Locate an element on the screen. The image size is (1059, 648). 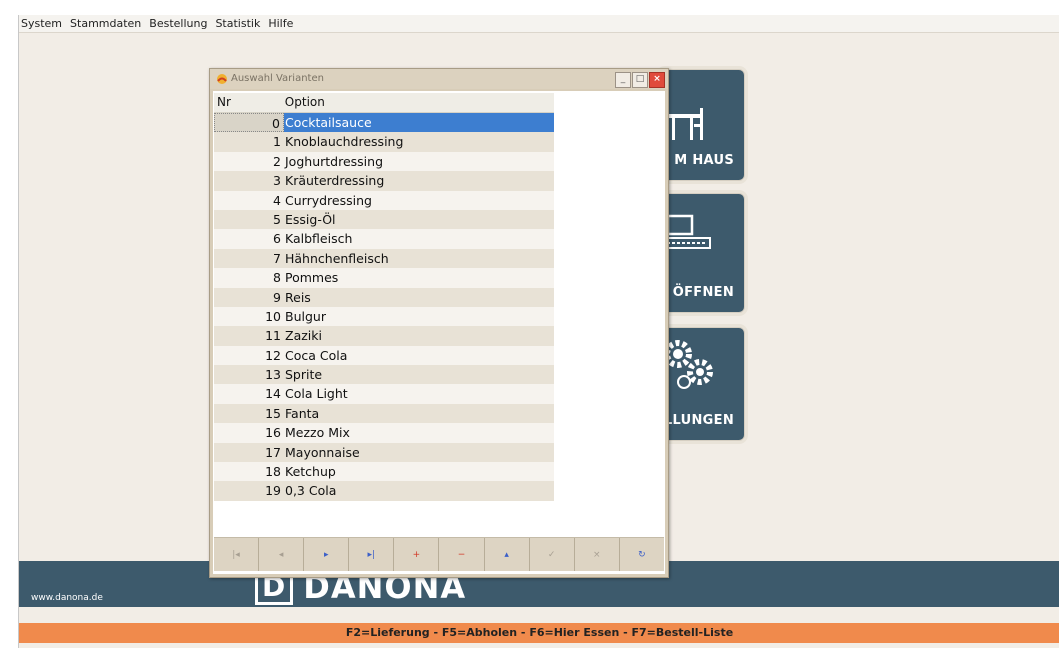
cell-nr: 7 is located at coordinates (277, 258).